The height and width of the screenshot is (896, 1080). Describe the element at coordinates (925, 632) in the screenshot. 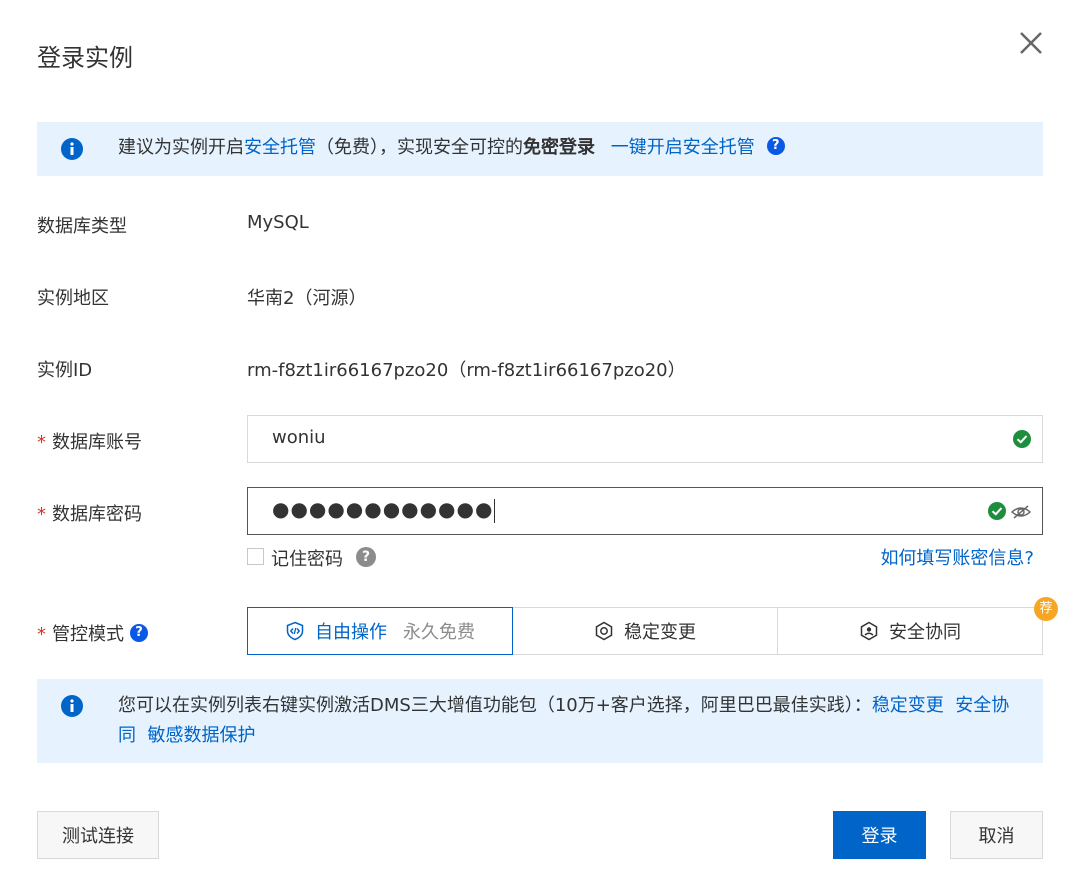

I see `mode-security-label: 安全协同` at that location.